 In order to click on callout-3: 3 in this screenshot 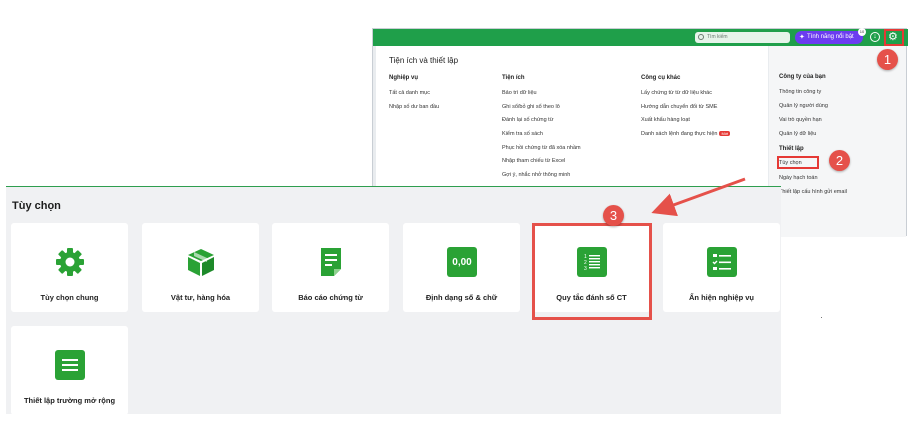, I will do `click(613, 215)`.